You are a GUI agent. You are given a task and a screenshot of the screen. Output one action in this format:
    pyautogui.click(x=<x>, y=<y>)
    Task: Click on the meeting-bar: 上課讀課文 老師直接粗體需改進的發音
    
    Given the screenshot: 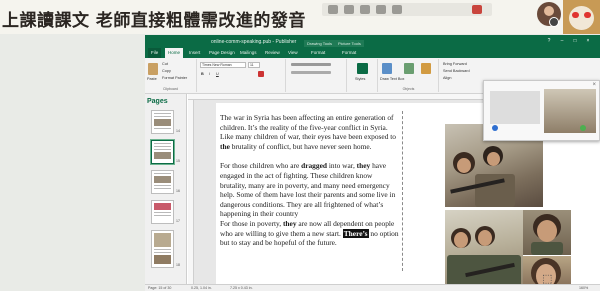 What is the action you would take?
    pyautogui.click(x=300, y=17)
    